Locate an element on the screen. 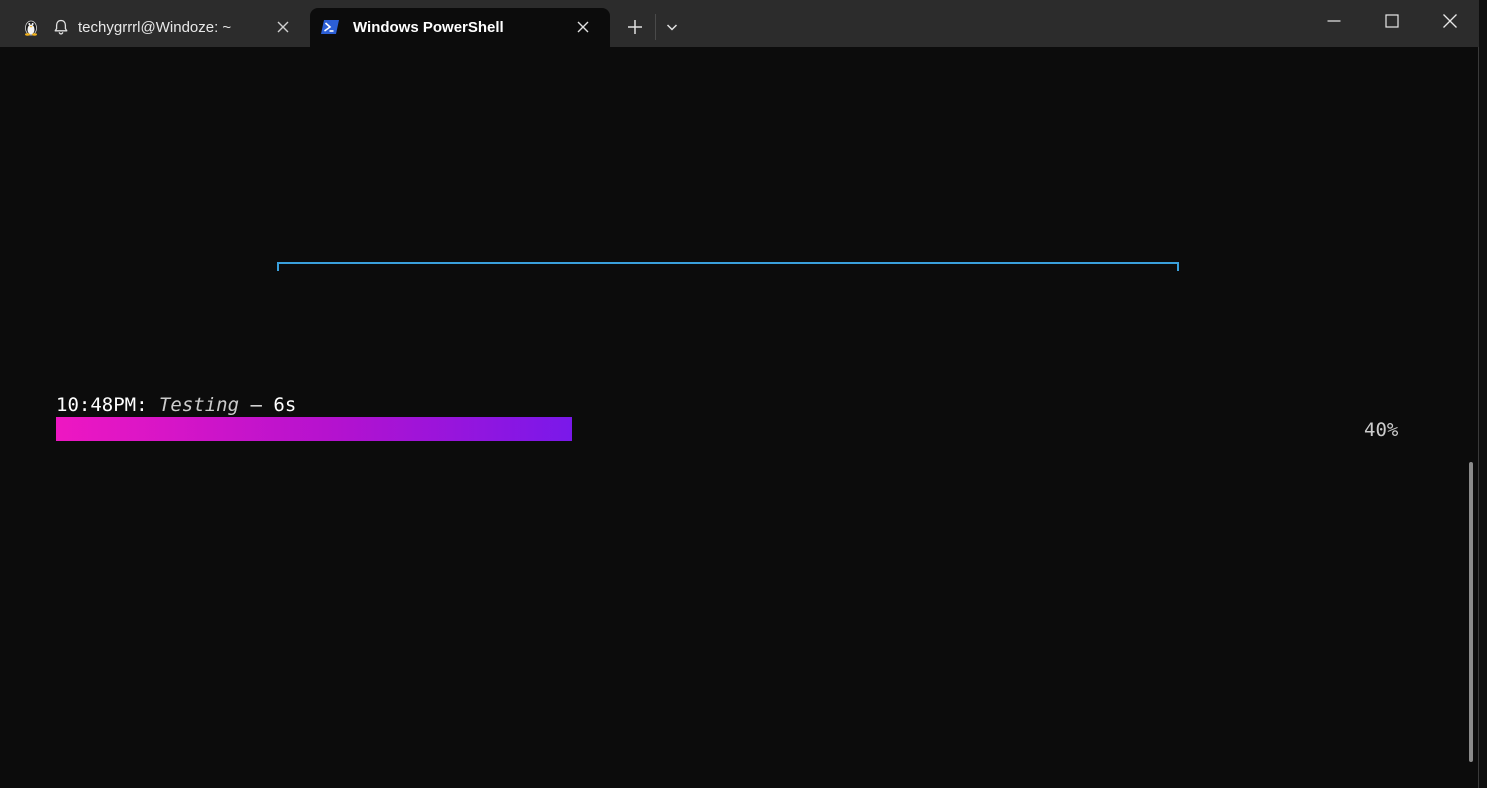 This screenshot has height=788, width=1487. powershell-icon is located at coordinates (329, 27).